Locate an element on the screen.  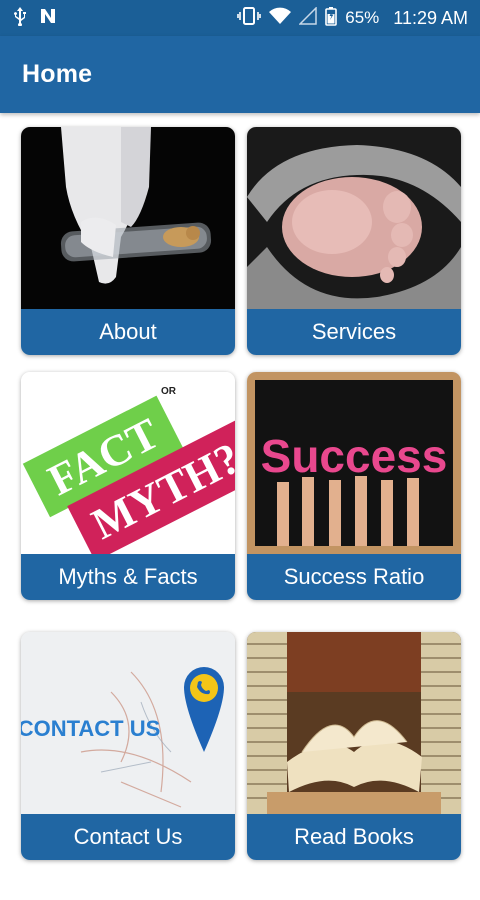
open-books-image is located at coordinates (354, 723).